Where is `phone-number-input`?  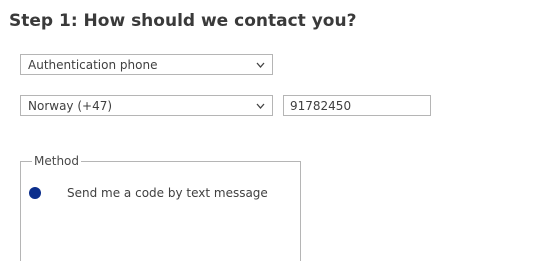
phone-number-input is located at coordinates (357, 105).